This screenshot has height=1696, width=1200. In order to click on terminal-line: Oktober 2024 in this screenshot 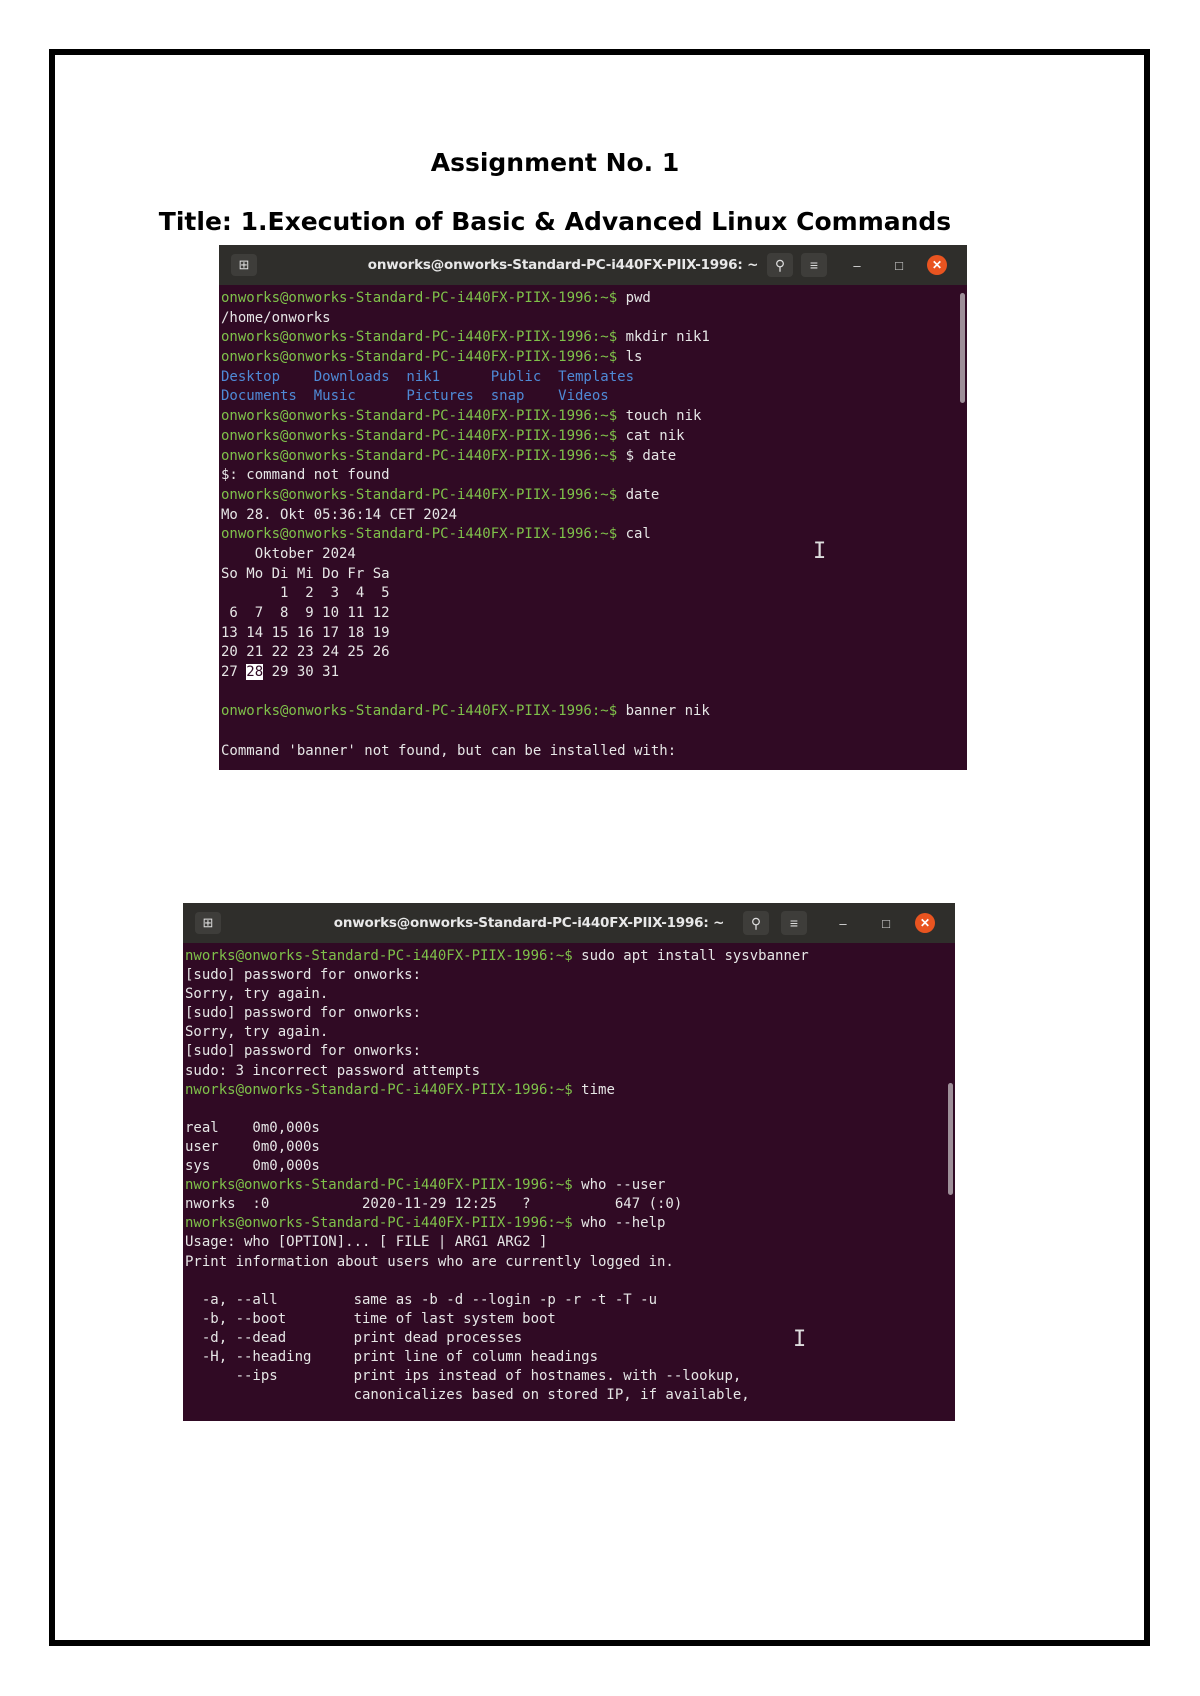, I will do `click(594, 555)`.